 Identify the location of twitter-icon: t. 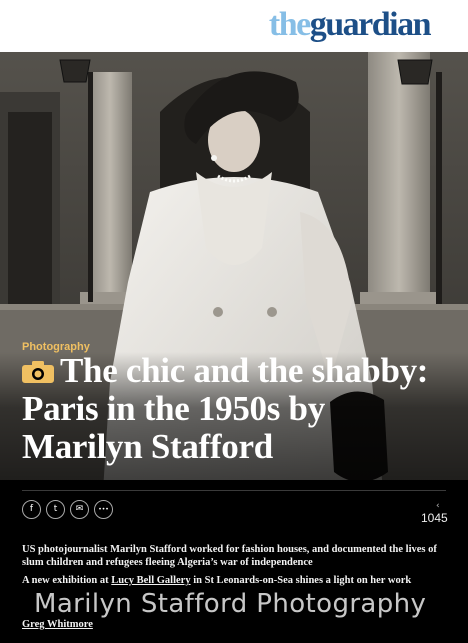
(55, 509).